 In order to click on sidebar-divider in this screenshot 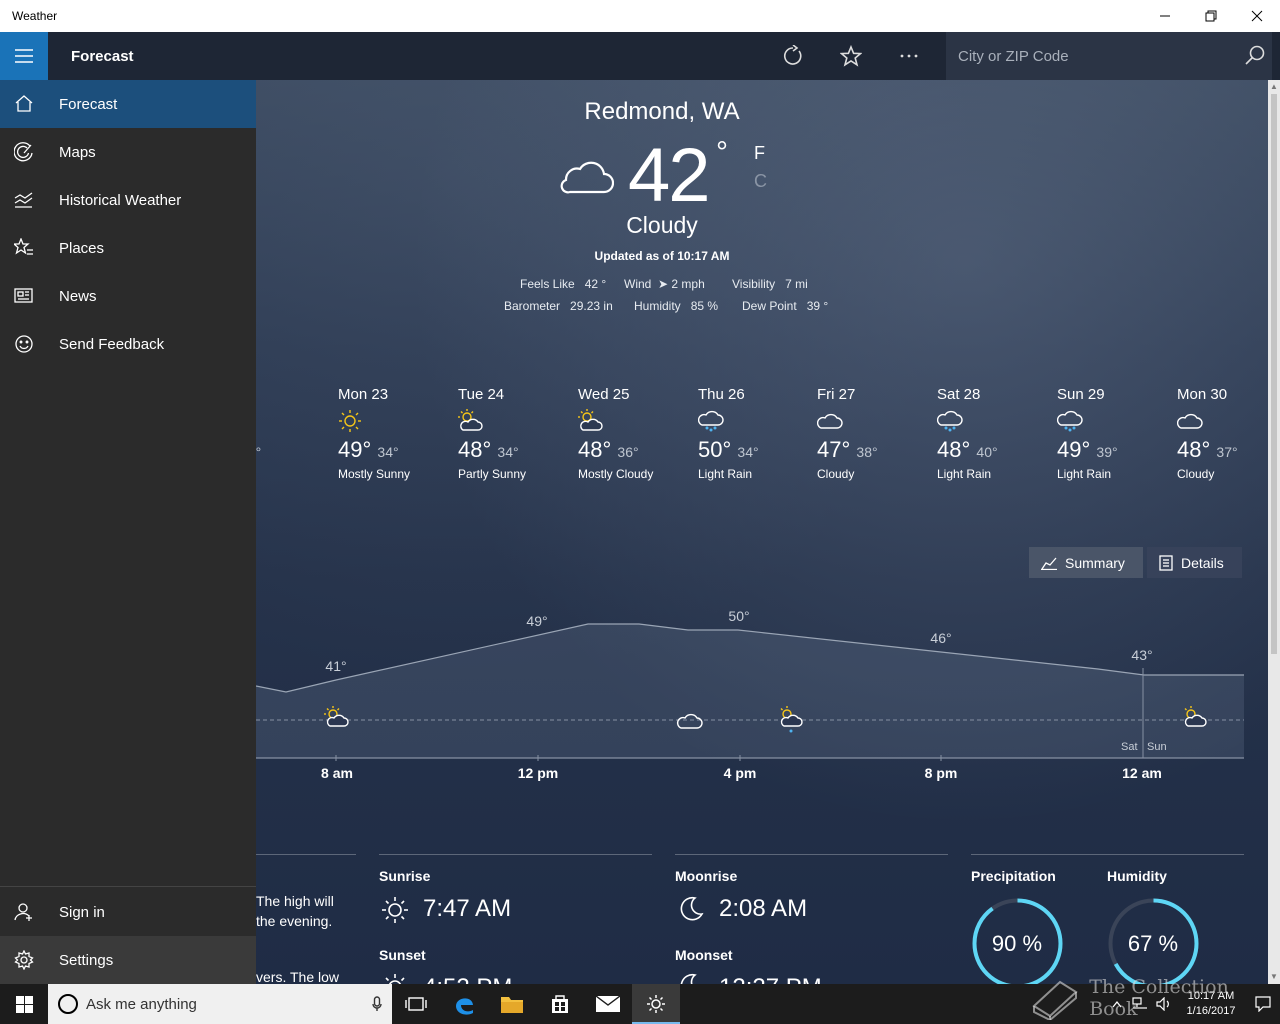, I will do `click(128, 886)`.